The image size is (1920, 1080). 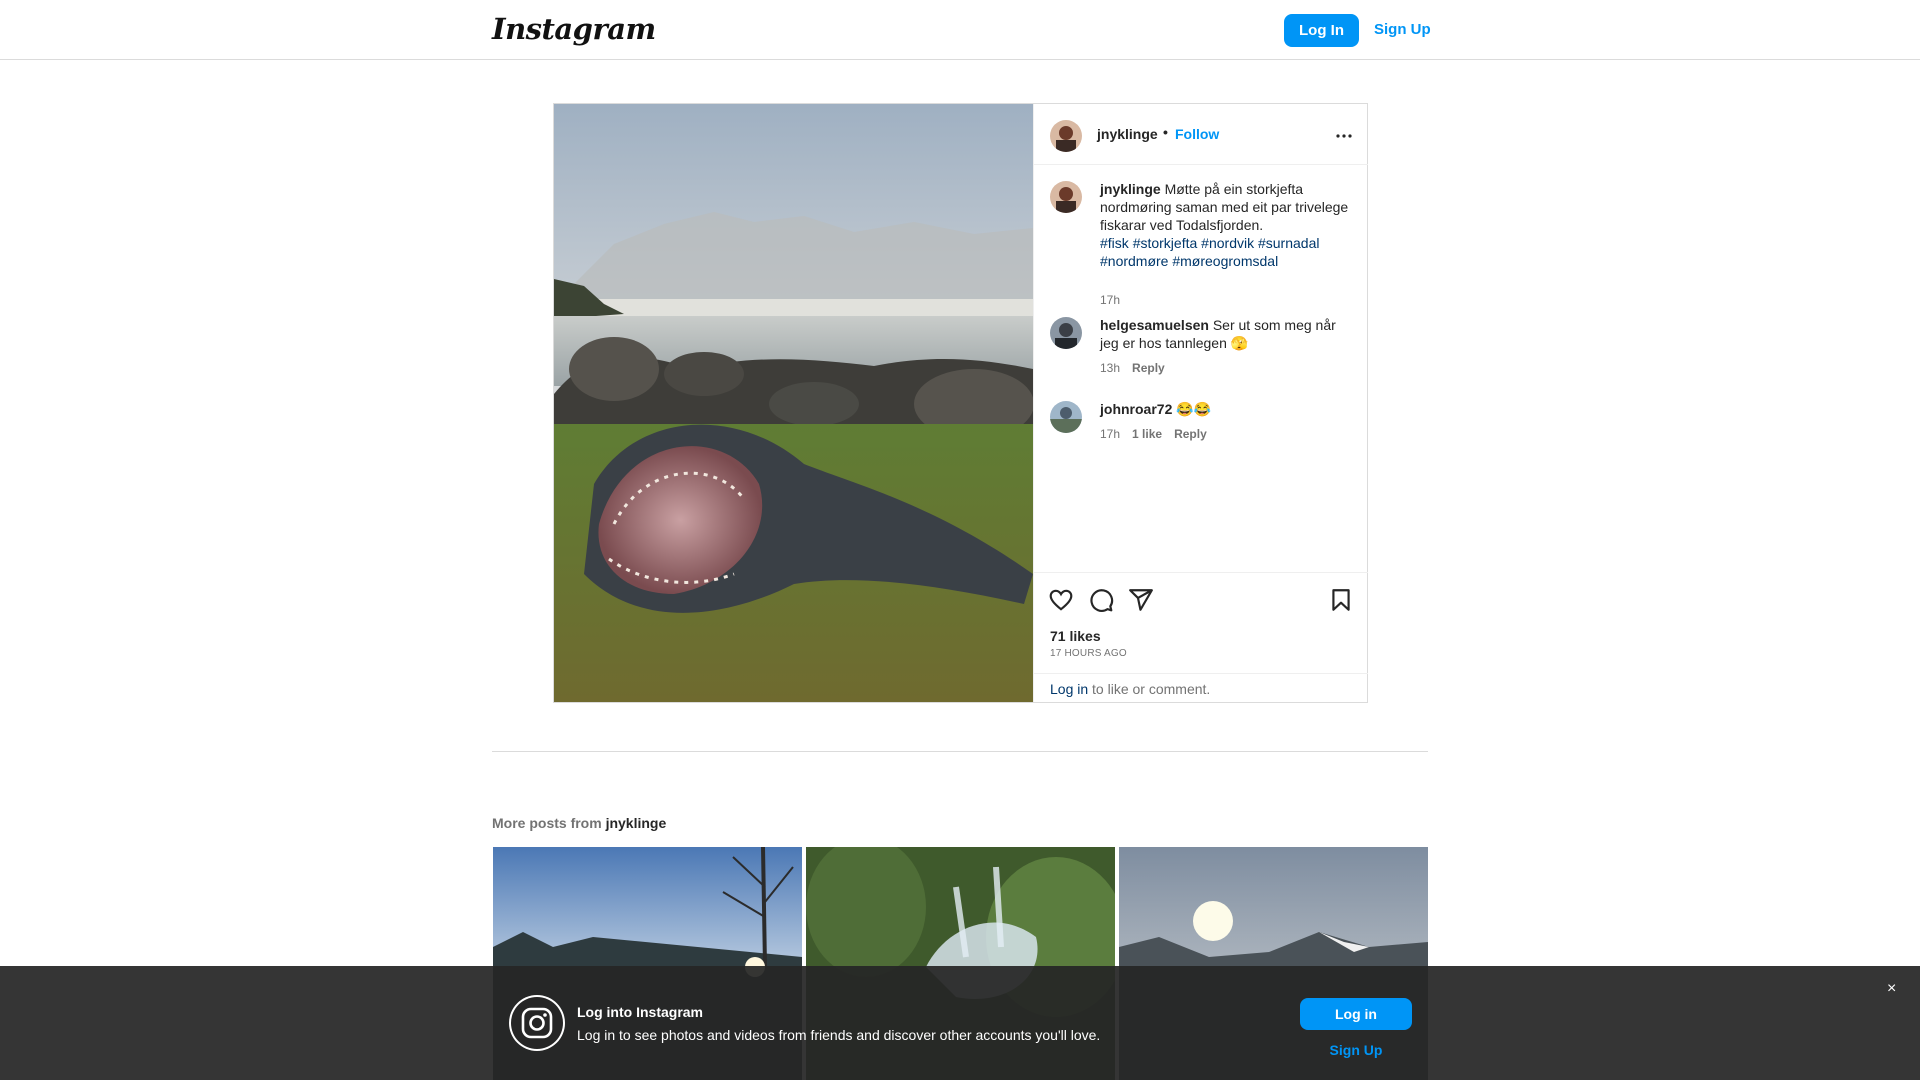 What do you see at coordinates (1344, 136) in the screenshot?
I see `more-horizontal-icon` at bounding box center [1344, 136].